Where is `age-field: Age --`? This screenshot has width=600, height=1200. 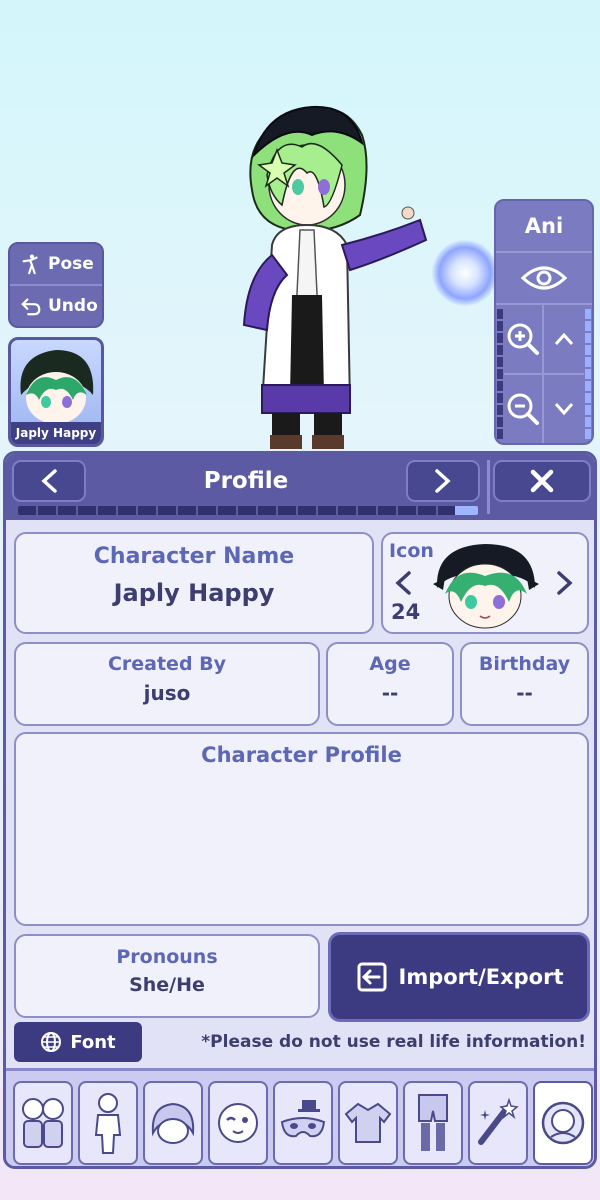
age-field: Age -- is located at coordinates (390, 684).